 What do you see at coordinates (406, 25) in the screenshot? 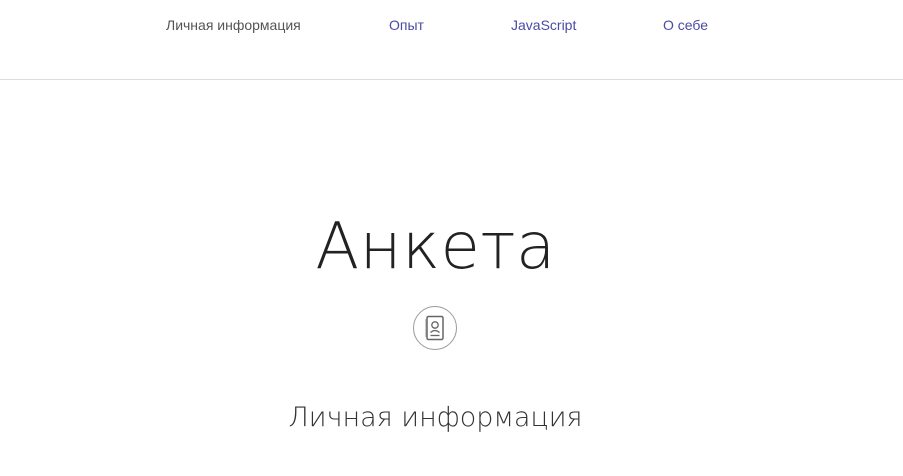
I see `nav-item-experience: Опыт` at bounding box center [406, 25].